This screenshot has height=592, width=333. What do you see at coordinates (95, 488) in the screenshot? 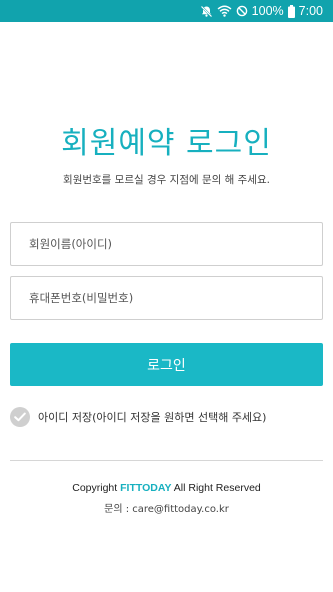
I see `copyright-prefix: Copyright` at bounding box center [95, 488].